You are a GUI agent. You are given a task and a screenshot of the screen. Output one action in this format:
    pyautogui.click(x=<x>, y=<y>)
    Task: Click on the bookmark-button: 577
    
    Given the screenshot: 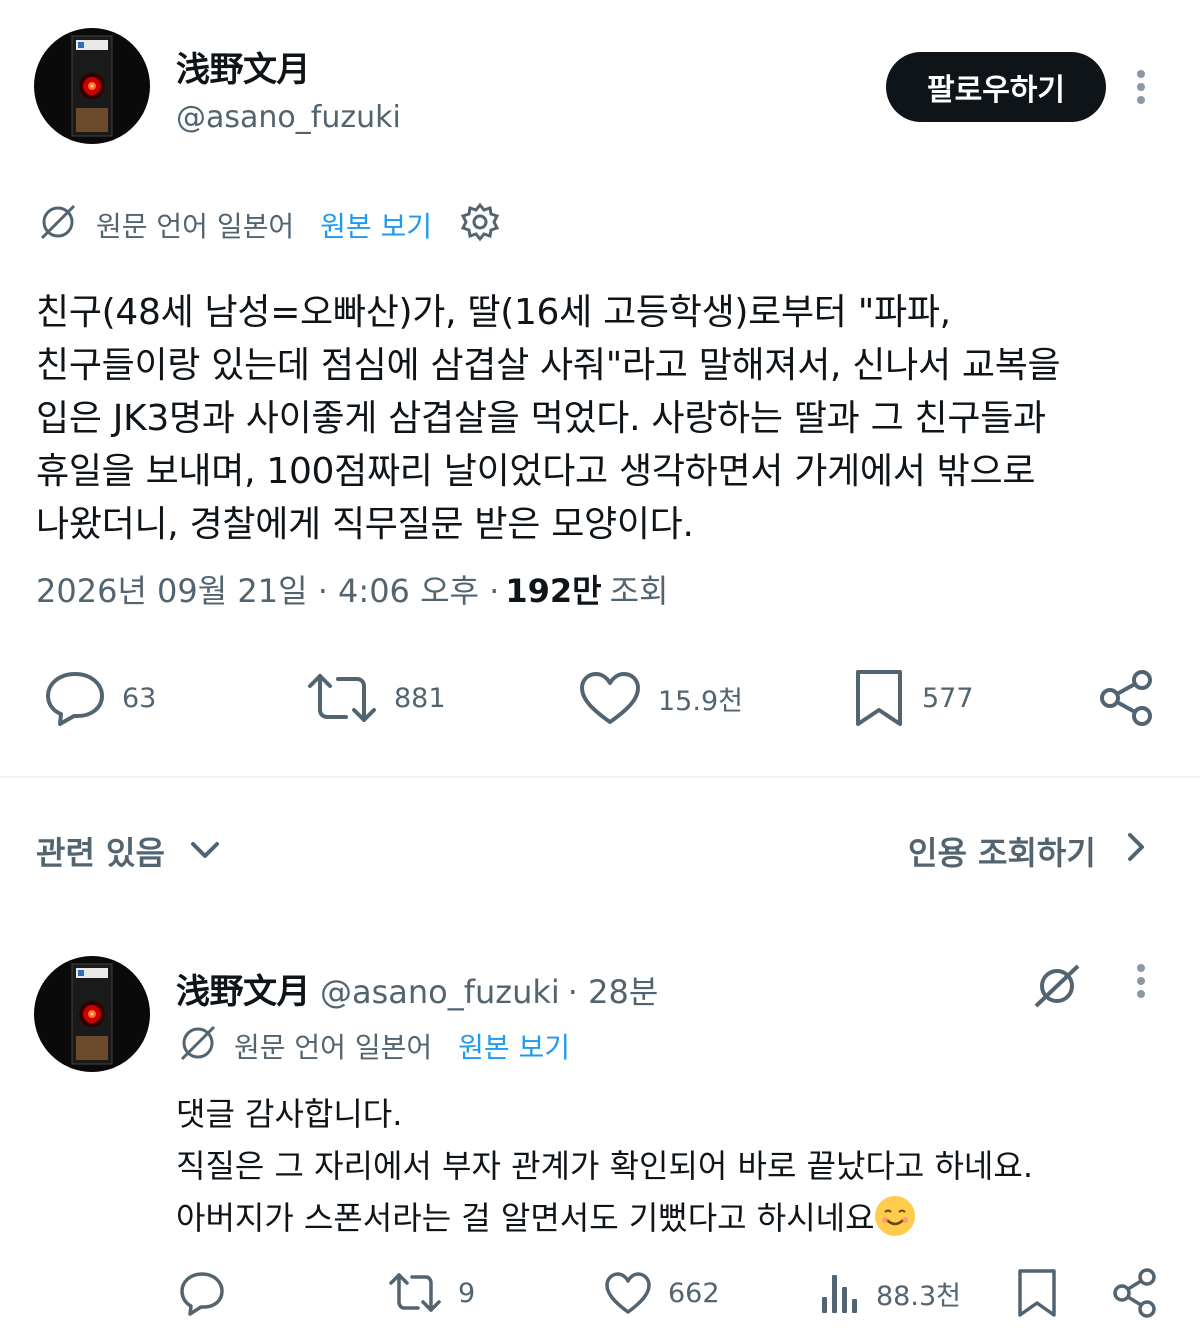 What is the action you would take?
    pyautogui.click(x=913, y=698)
    